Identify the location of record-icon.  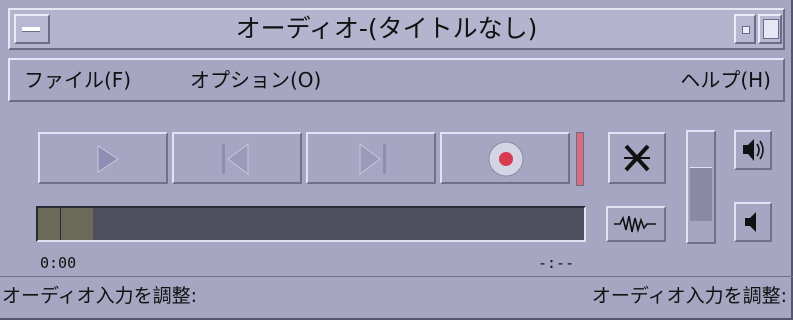
(506, 159).